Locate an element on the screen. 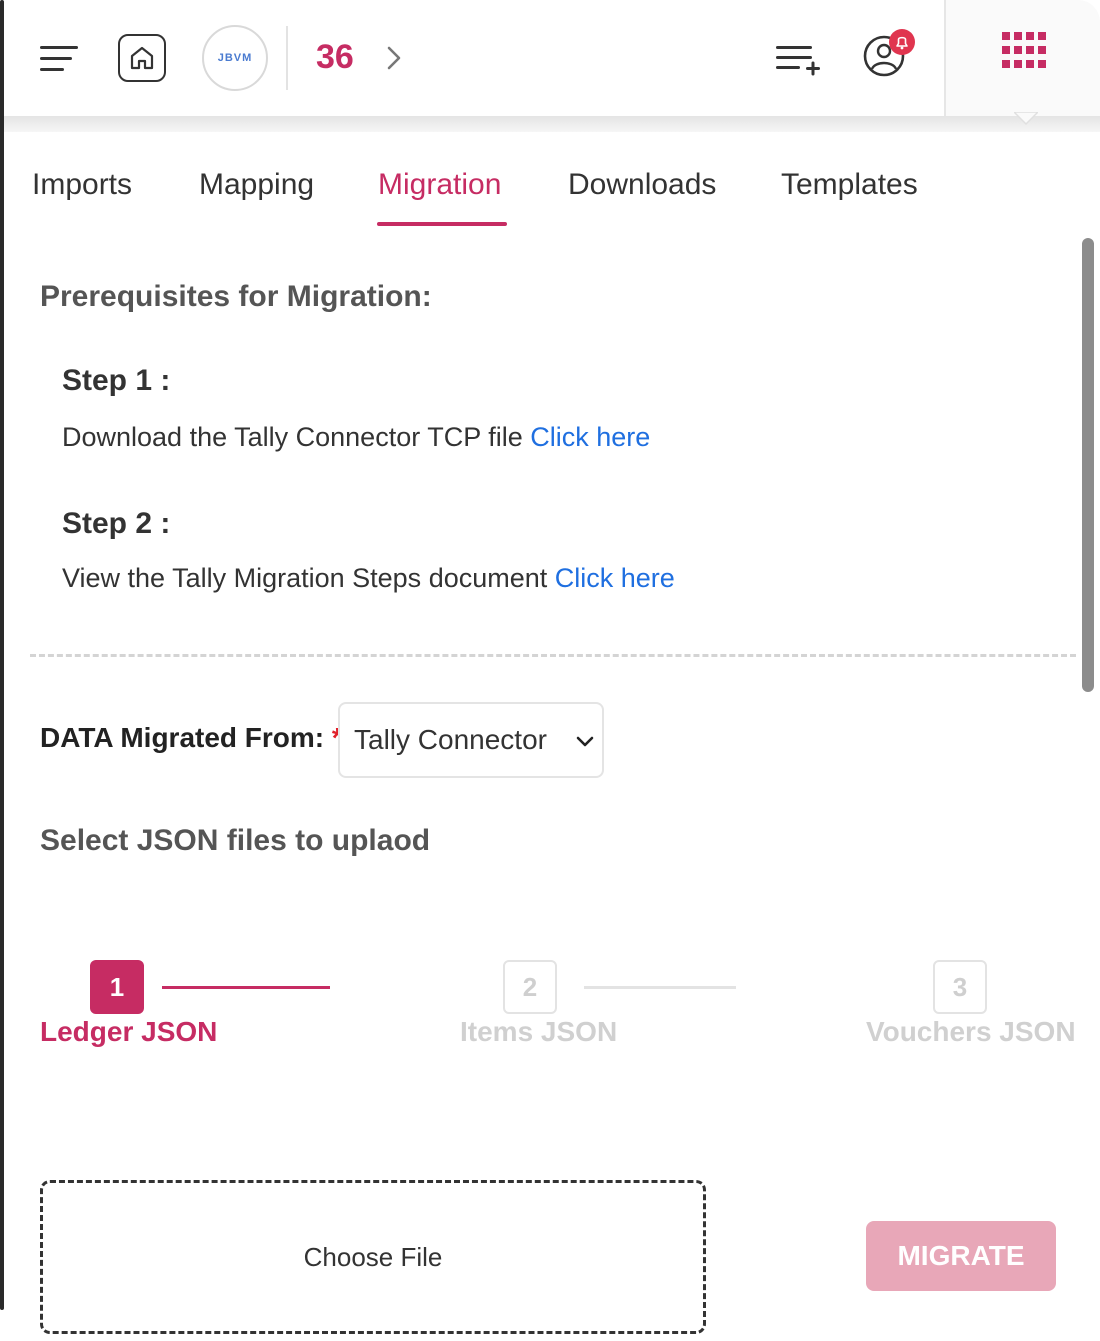  user-notifications-button is located at coordinates (890, 53).